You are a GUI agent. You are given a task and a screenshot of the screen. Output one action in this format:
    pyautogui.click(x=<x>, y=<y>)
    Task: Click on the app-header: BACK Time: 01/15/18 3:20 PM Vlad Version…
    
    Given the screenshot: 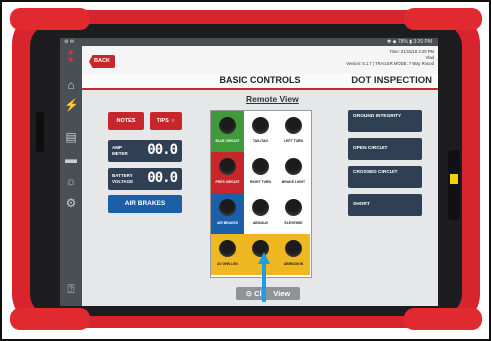 What is the action you would take?
    pyautogui.click(x=260, y=60)
    